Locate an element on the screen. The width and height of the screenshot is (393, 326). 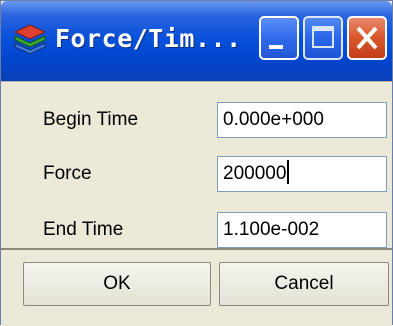
maximize-icon is located at coordinates (323, 37).